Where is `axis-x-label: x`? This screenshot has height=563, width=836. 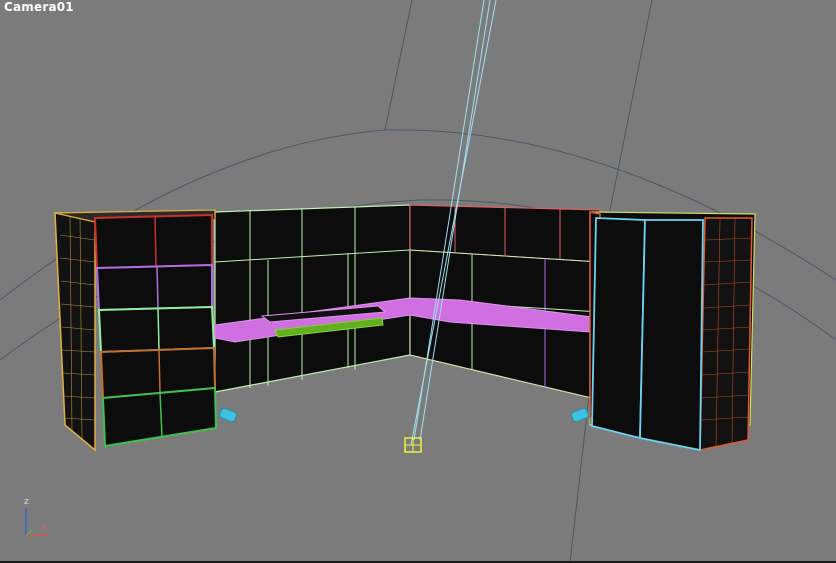
axis-x-label: x is located at coordinates (45, 528).